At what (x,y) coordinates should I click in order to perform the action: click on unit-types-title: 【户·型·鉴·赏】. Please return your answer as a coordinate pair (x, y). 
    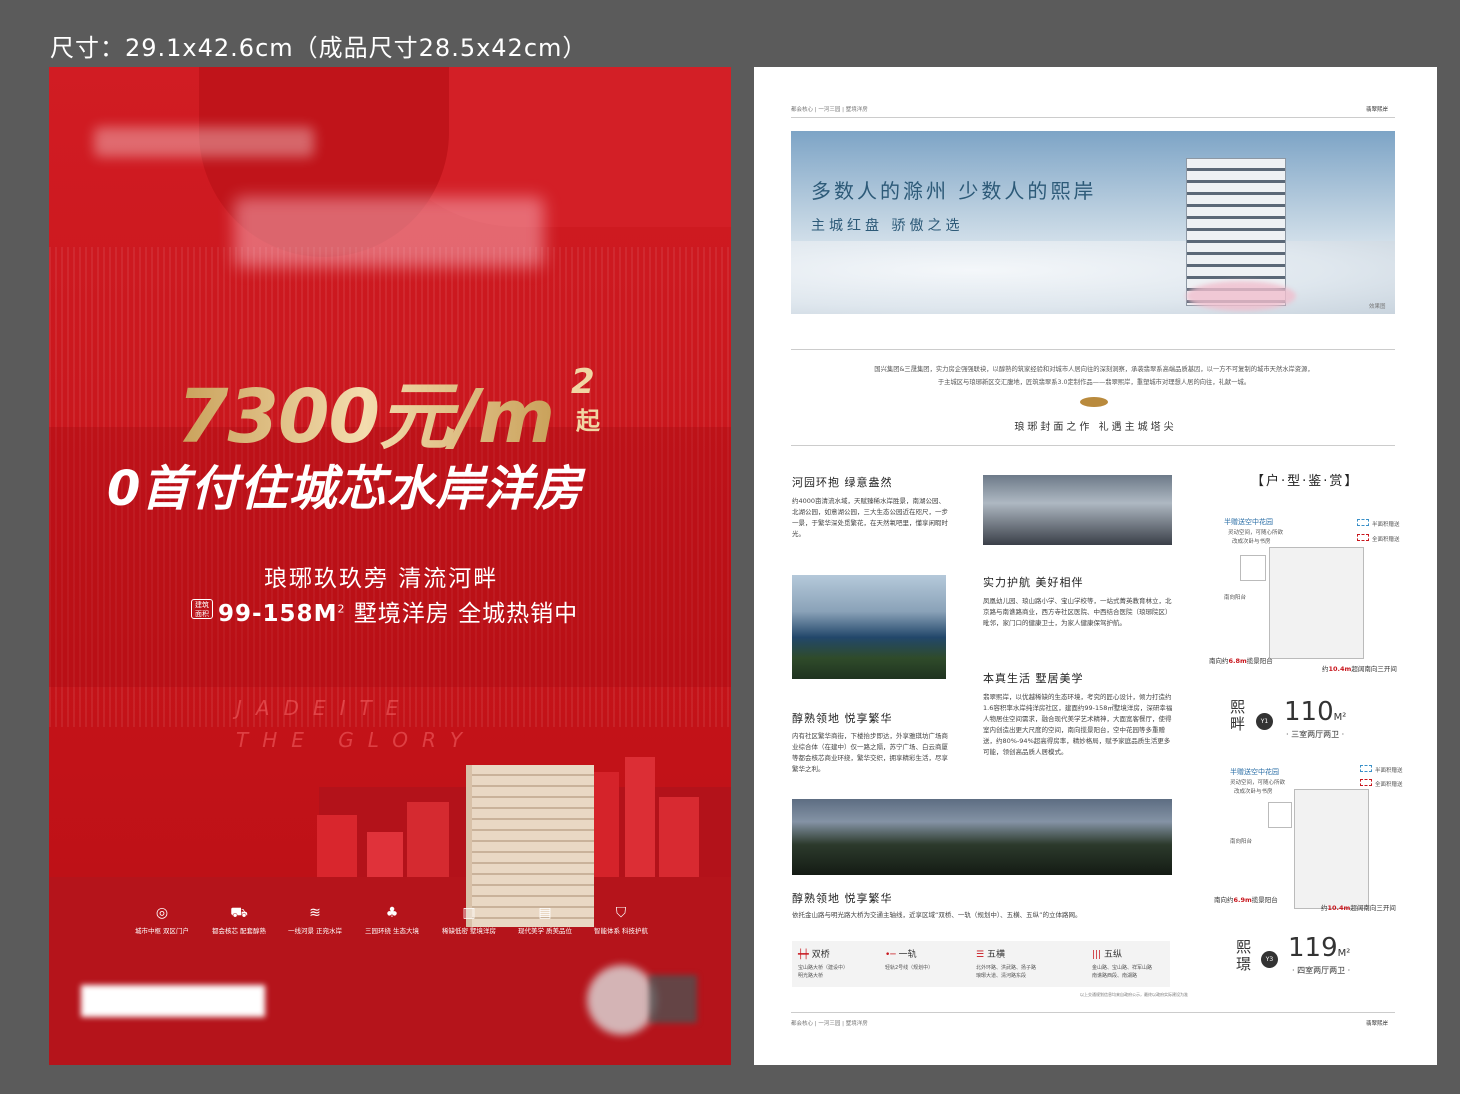
    Looking at the image, I should click on (1305, 481).